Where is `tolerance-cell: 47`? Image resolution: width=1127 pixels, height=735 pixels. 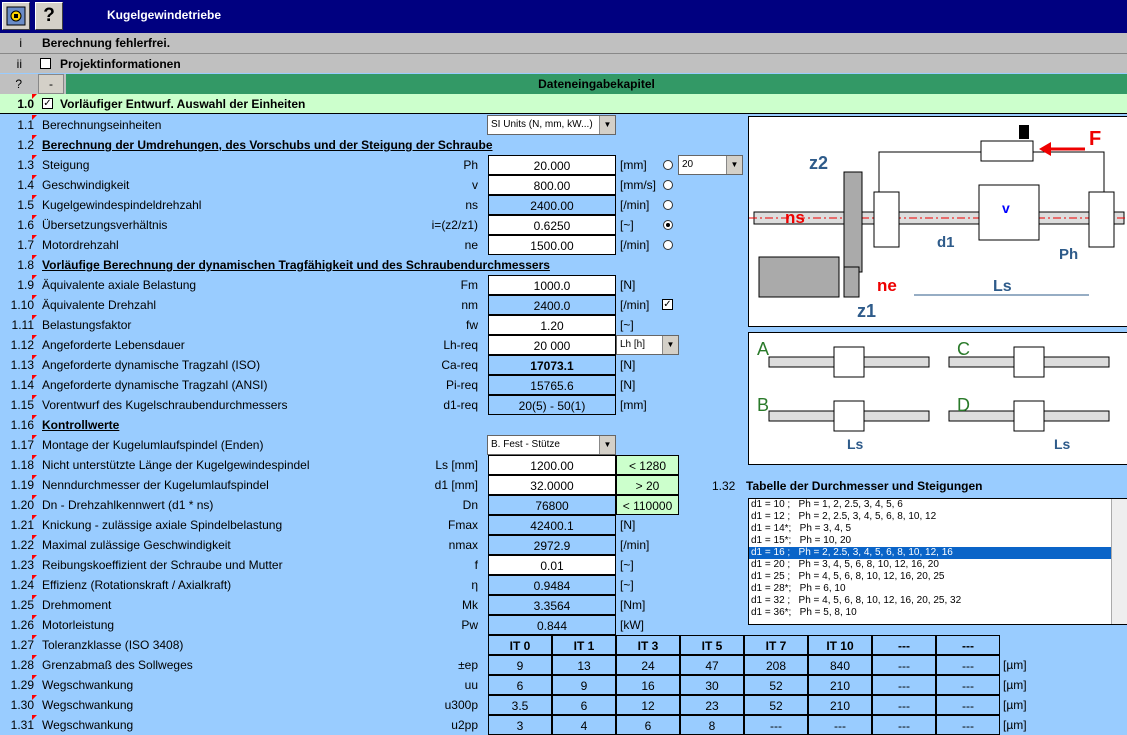
tolerance-cell: 47 is located at coordinates (712, 665).